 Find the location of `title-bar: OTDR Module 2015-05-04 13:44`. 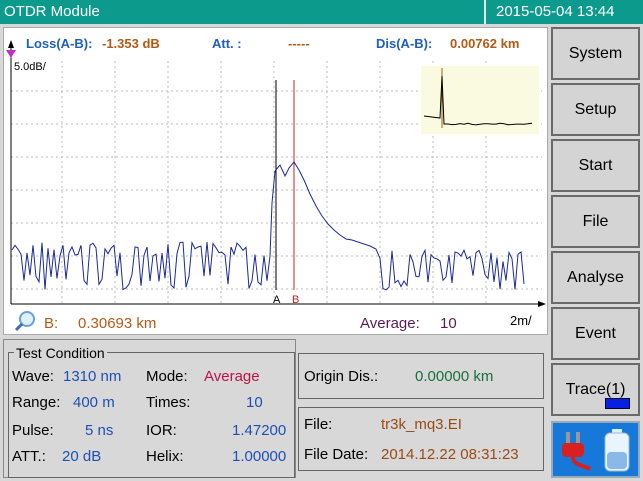

title-bar: OTDR Module 2015-05-04 13:44 is located at coordinates (321, 12).